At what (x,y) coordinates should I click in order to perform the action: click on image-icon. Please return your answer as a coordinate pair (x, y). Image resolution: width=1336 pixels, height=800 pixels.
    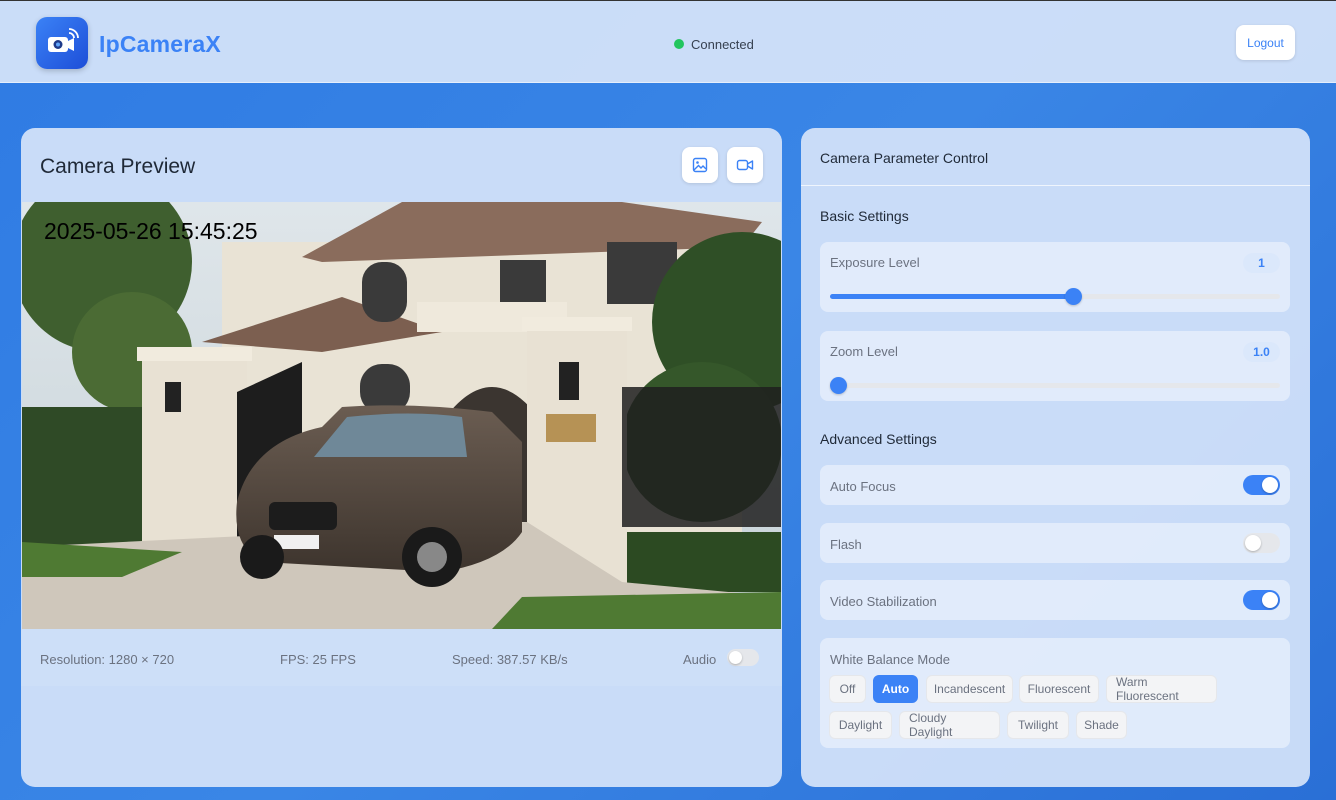
    Looking at the image, I should click on (700, 165).